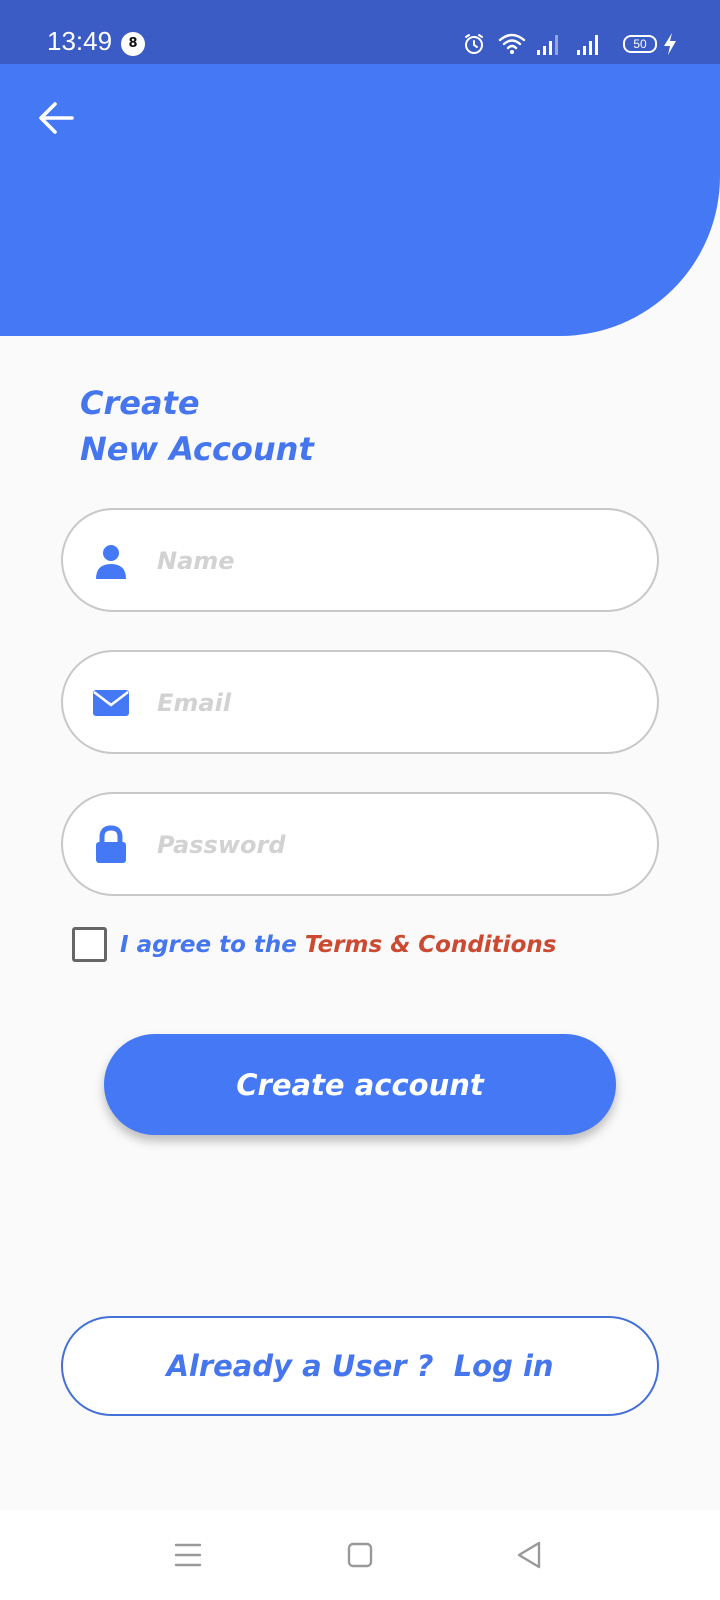 This screenshot has height=1600, width=720. Describe the element at coordinates (197, 449) in the screenshot. I see `page-title-line2: New Account` at that location.